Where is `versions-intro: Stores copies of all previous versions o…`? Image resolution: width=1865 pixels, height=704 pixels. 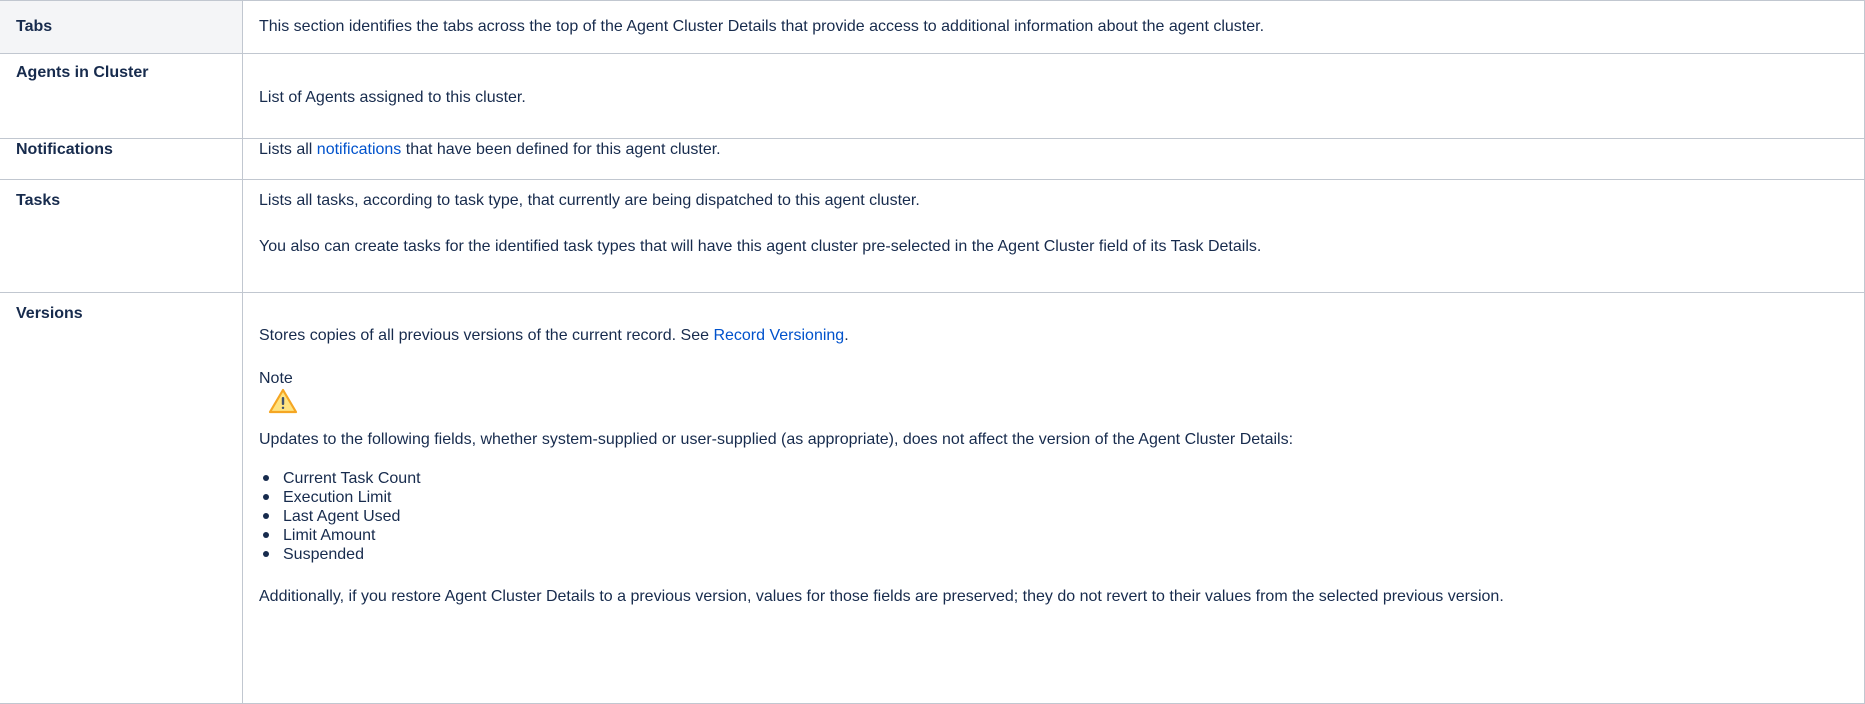
versions-intro: Stores copies of all previous versions o… is located at coordinates (1061, 336).